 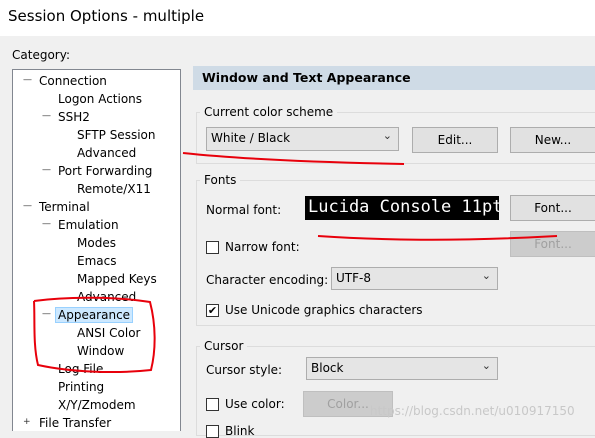 I want to click on tree-item-appearance-row: Appearance, so click(x=94, y=315).